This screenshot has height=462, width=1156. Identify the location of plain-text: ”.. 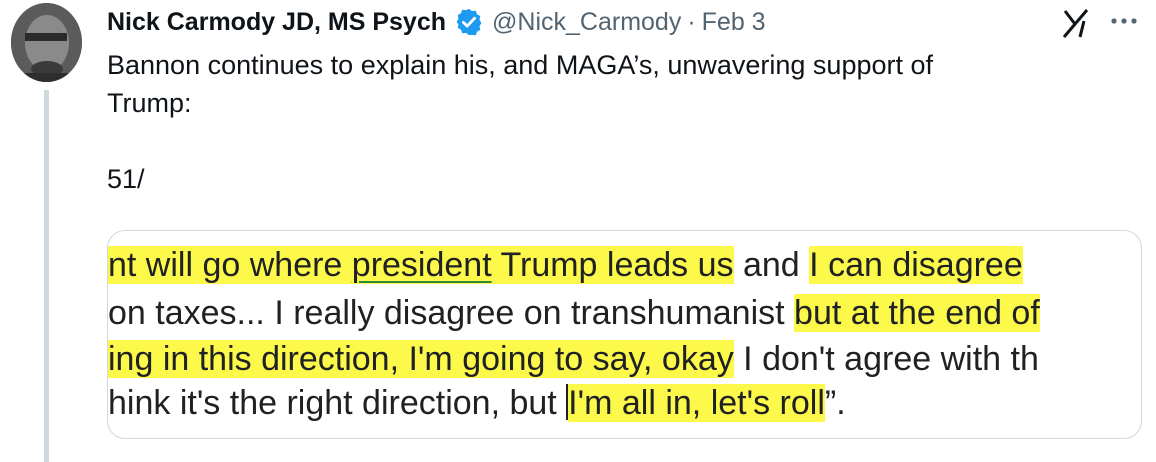
(835, 403).